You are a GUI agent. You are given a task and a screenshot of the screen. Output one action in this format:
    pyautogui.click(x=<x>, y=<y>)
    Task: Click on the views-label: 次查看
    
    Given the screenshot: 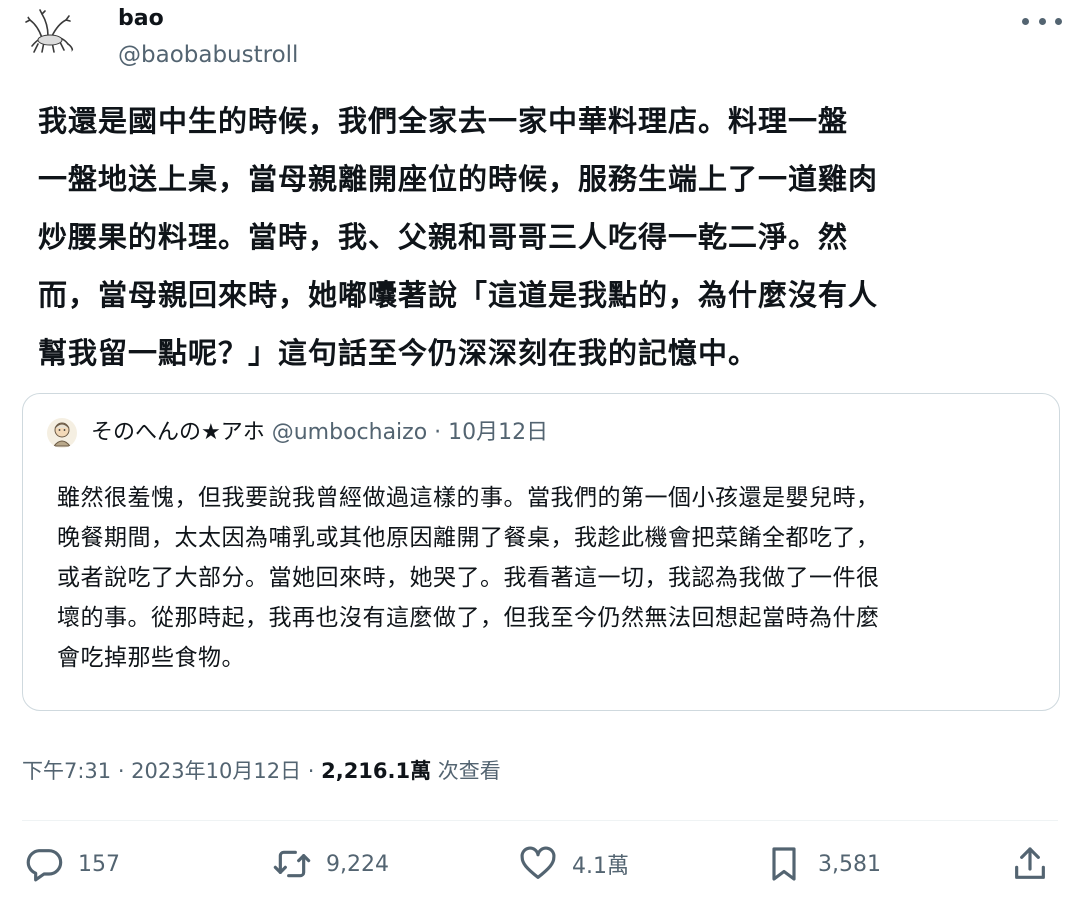 What is the action you would take?
    pyautogui.click(x=466, y=771)
    